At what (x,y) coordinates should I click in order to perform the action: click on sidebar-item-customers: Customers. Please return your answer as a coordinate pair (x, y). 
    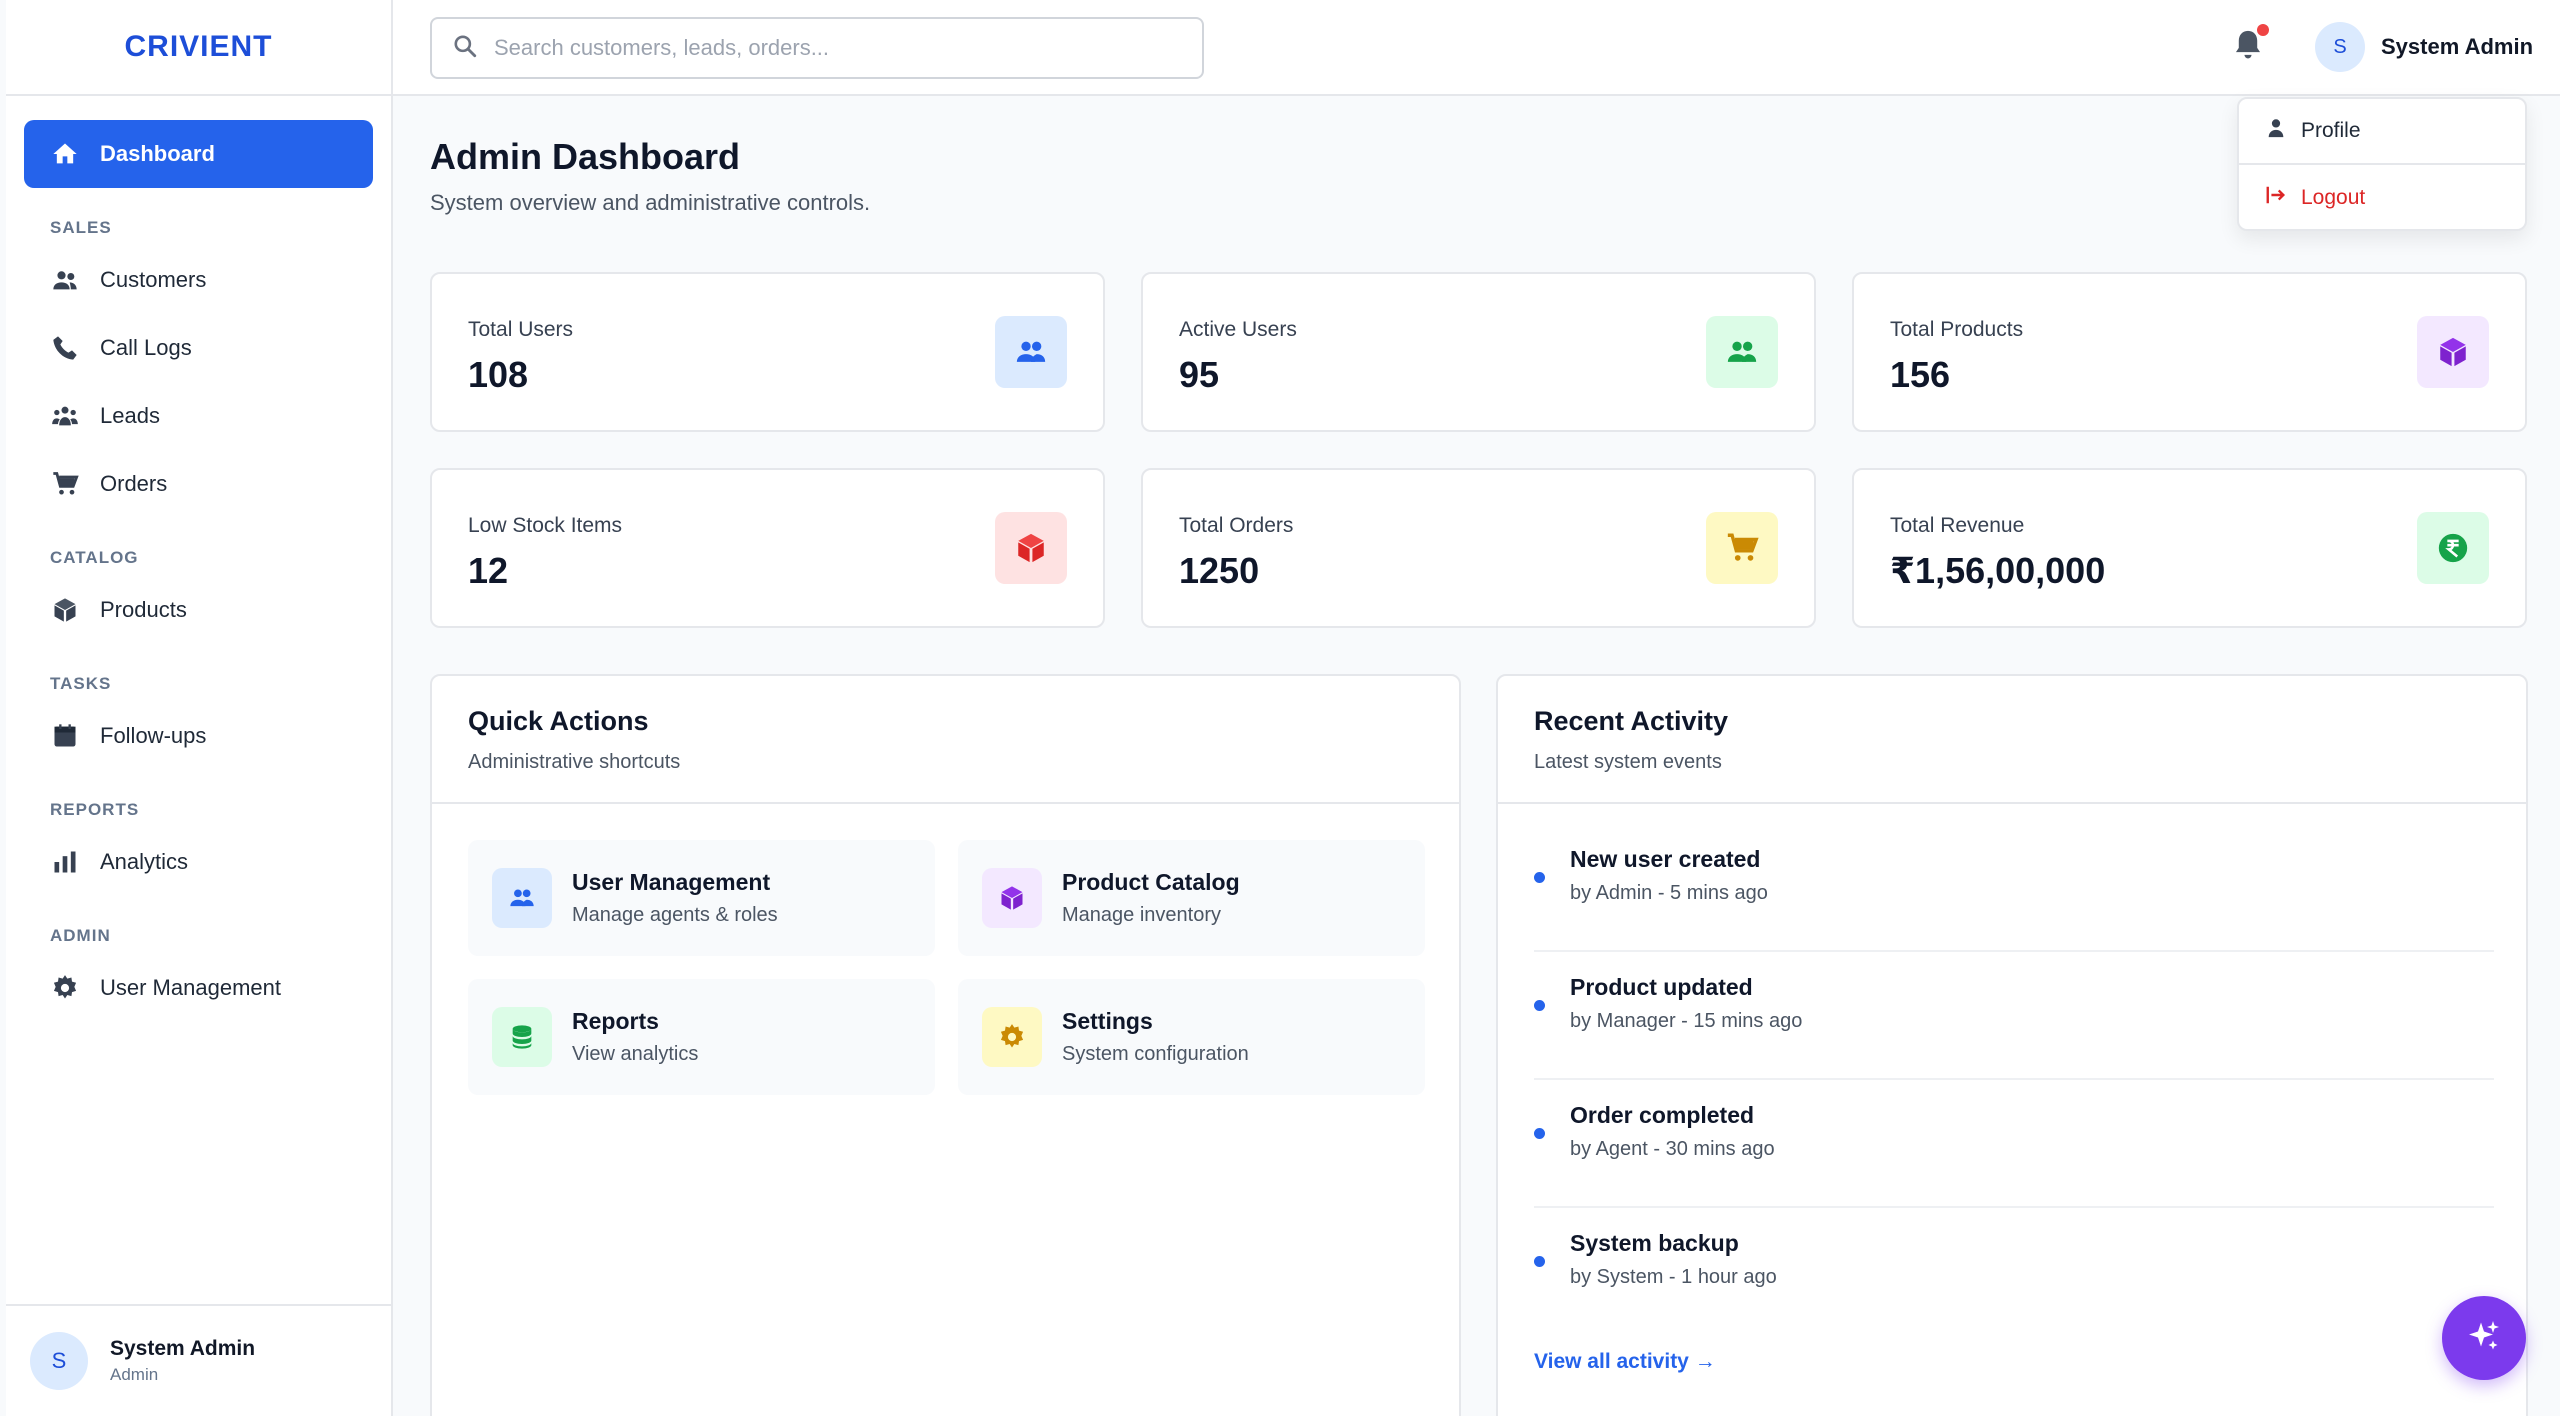
    Looking at the image, I should click on (198, 280).